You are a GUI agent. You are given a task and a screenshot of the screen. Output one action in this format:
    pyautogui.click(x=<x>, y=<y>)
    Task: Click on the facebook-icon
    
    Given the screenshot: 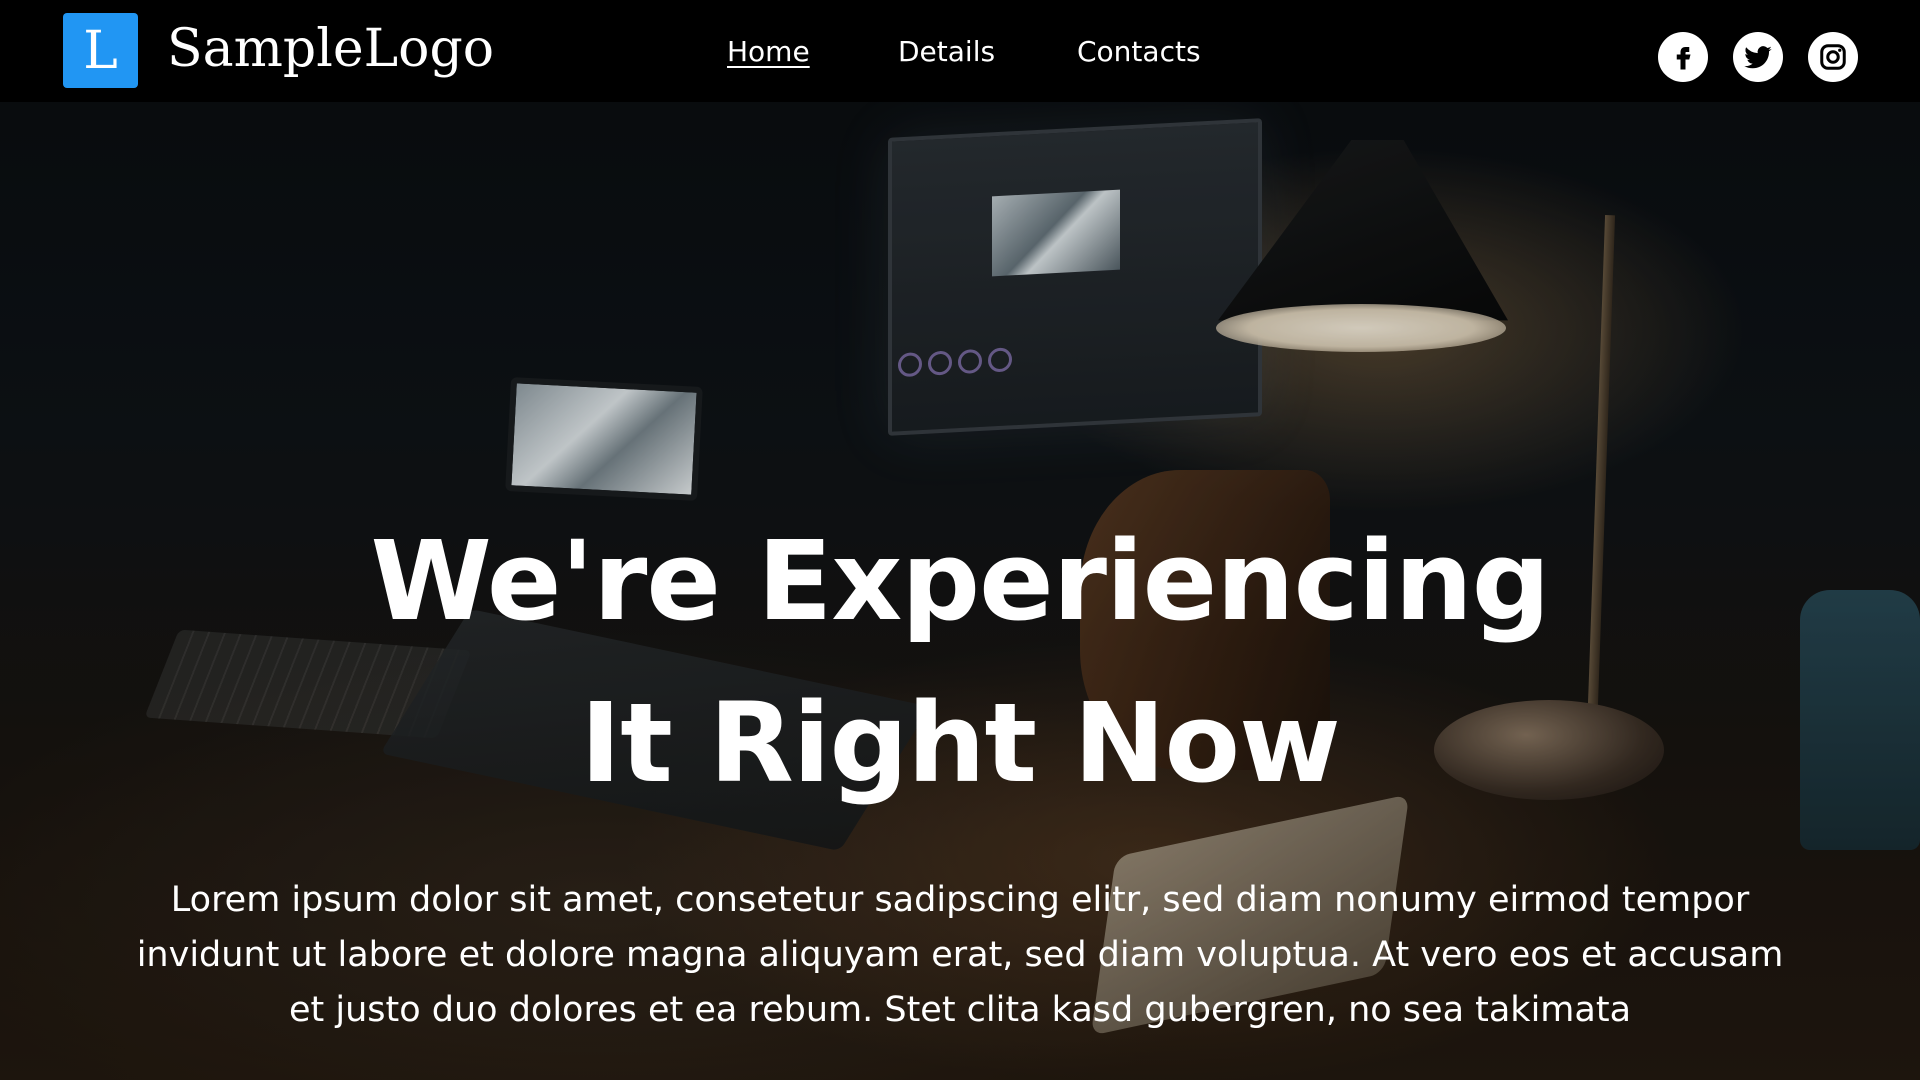 What is the action you would take?
    pyautogui.click(x=1683, y=57)
    